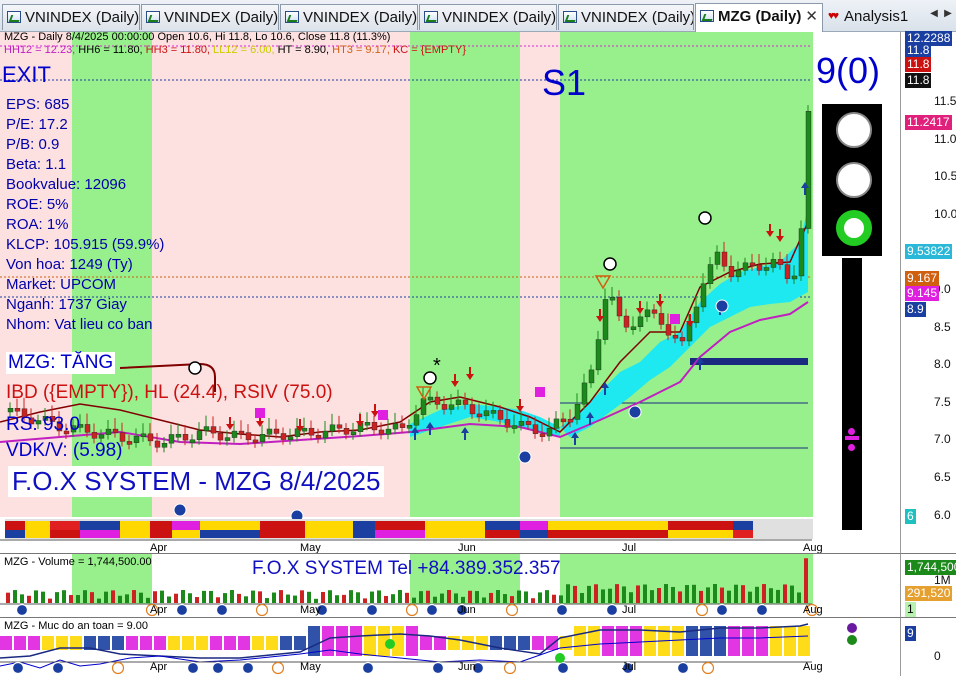  Describe the element at coordinates (876, 17) in the screenshot. I see `tab-analysis1: ♥♥ Analysis1` at that location.